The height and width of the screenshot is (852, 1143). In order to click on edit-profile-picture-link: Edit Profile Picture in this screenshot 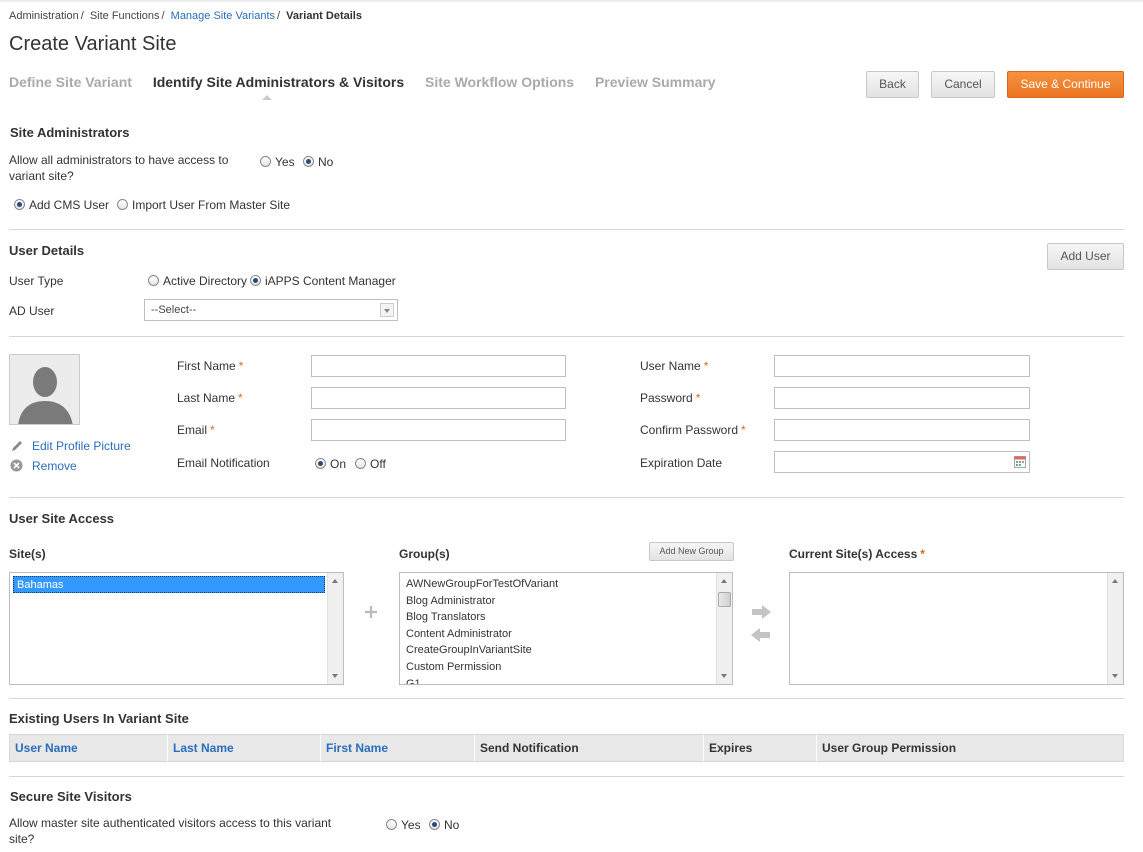, I will do `click(81, 446)`.